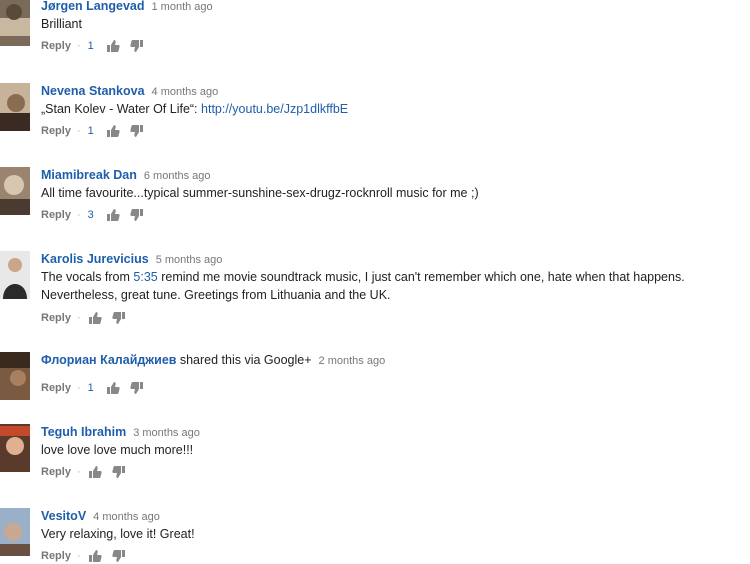 The height and width of the screenshot is (564, 750). What do you see at coordinates (177, 176) in the screenshot?
I see `comment-time: 6 months ago` at bounding box center [177, 176].